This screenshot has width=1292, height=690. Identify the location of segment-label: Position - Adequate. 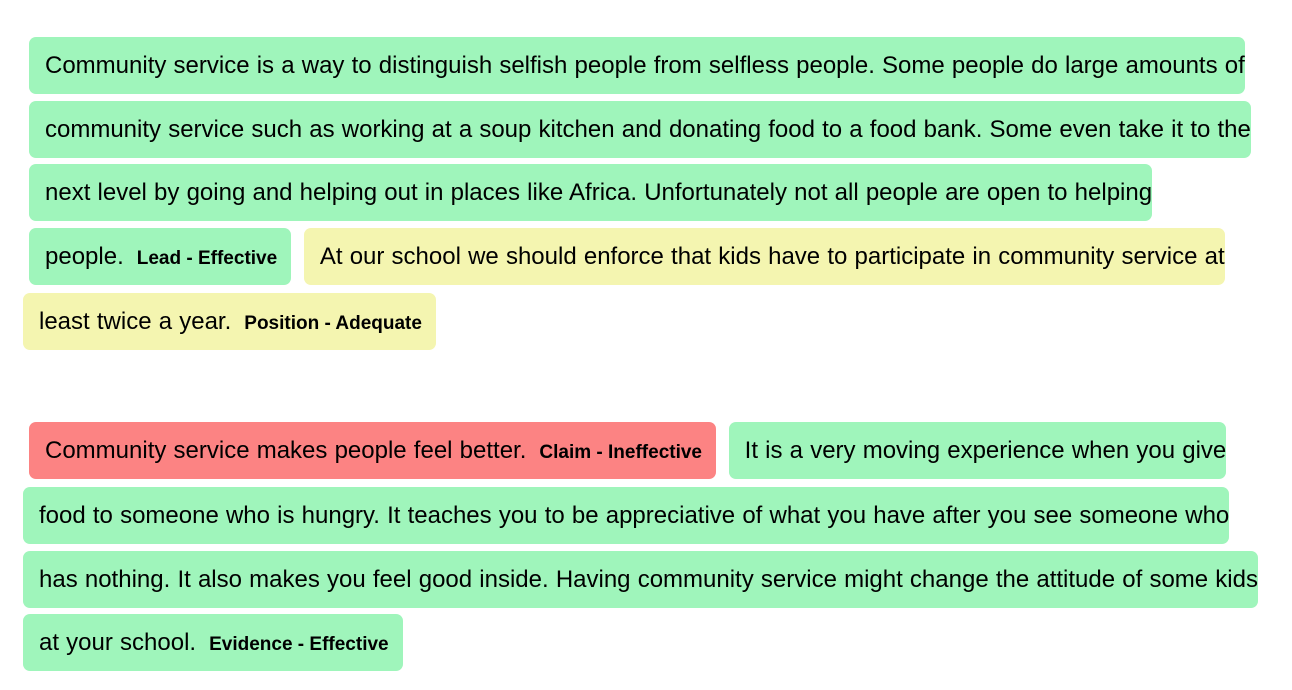
(333, 323).